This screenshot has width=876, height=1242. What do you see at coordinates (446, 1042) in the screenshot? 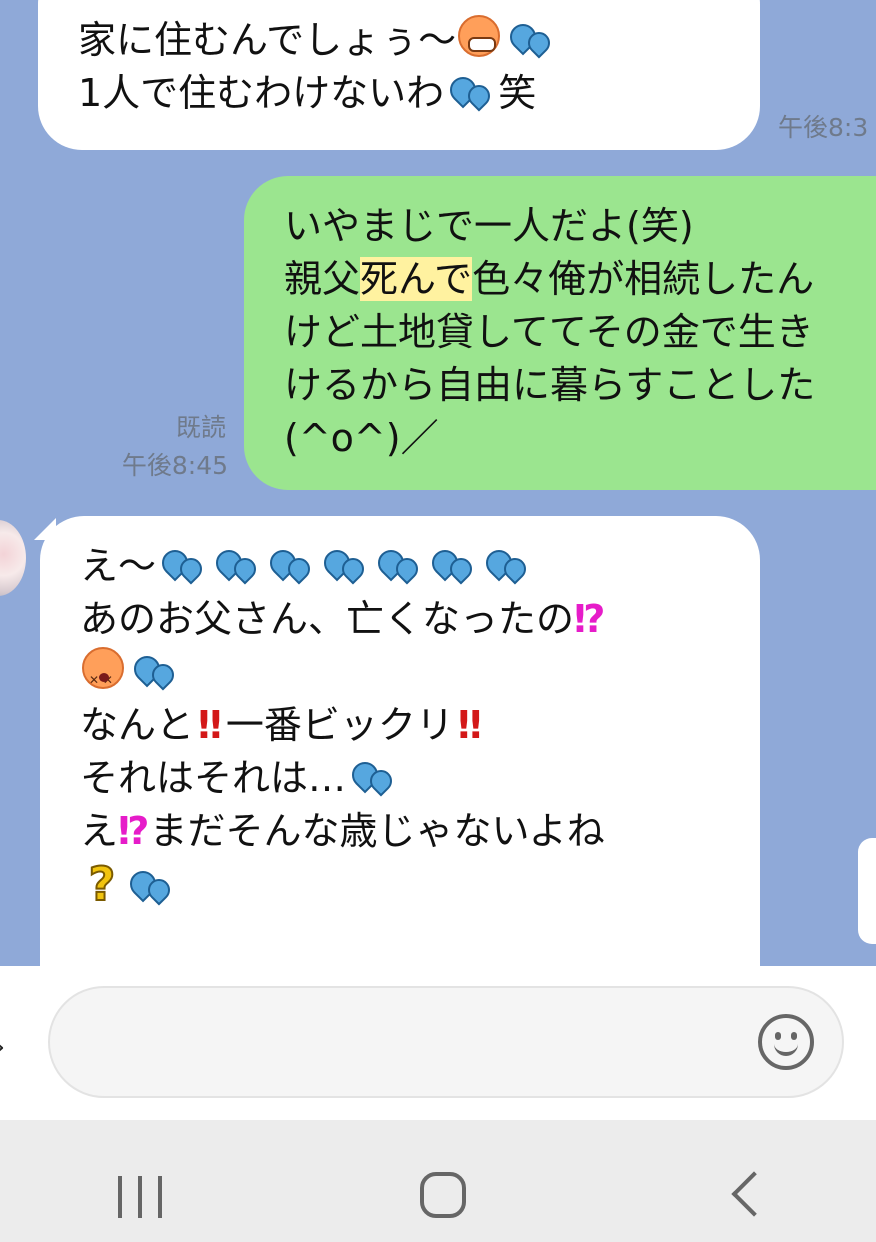
I see `message-input` at bounding box center [446, 1042].